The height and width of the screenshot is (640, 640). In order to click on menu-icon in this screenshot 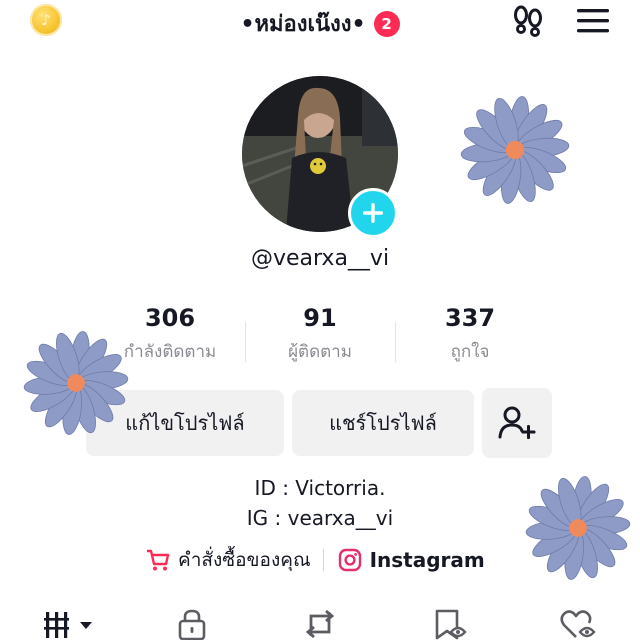, I will do `click(593, 21)`.